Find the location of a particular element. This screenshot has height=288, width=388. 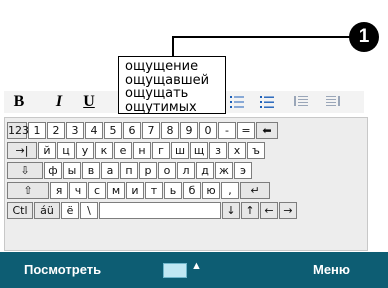

ctrl-key: Ctl is located at coordinates (20, 210).